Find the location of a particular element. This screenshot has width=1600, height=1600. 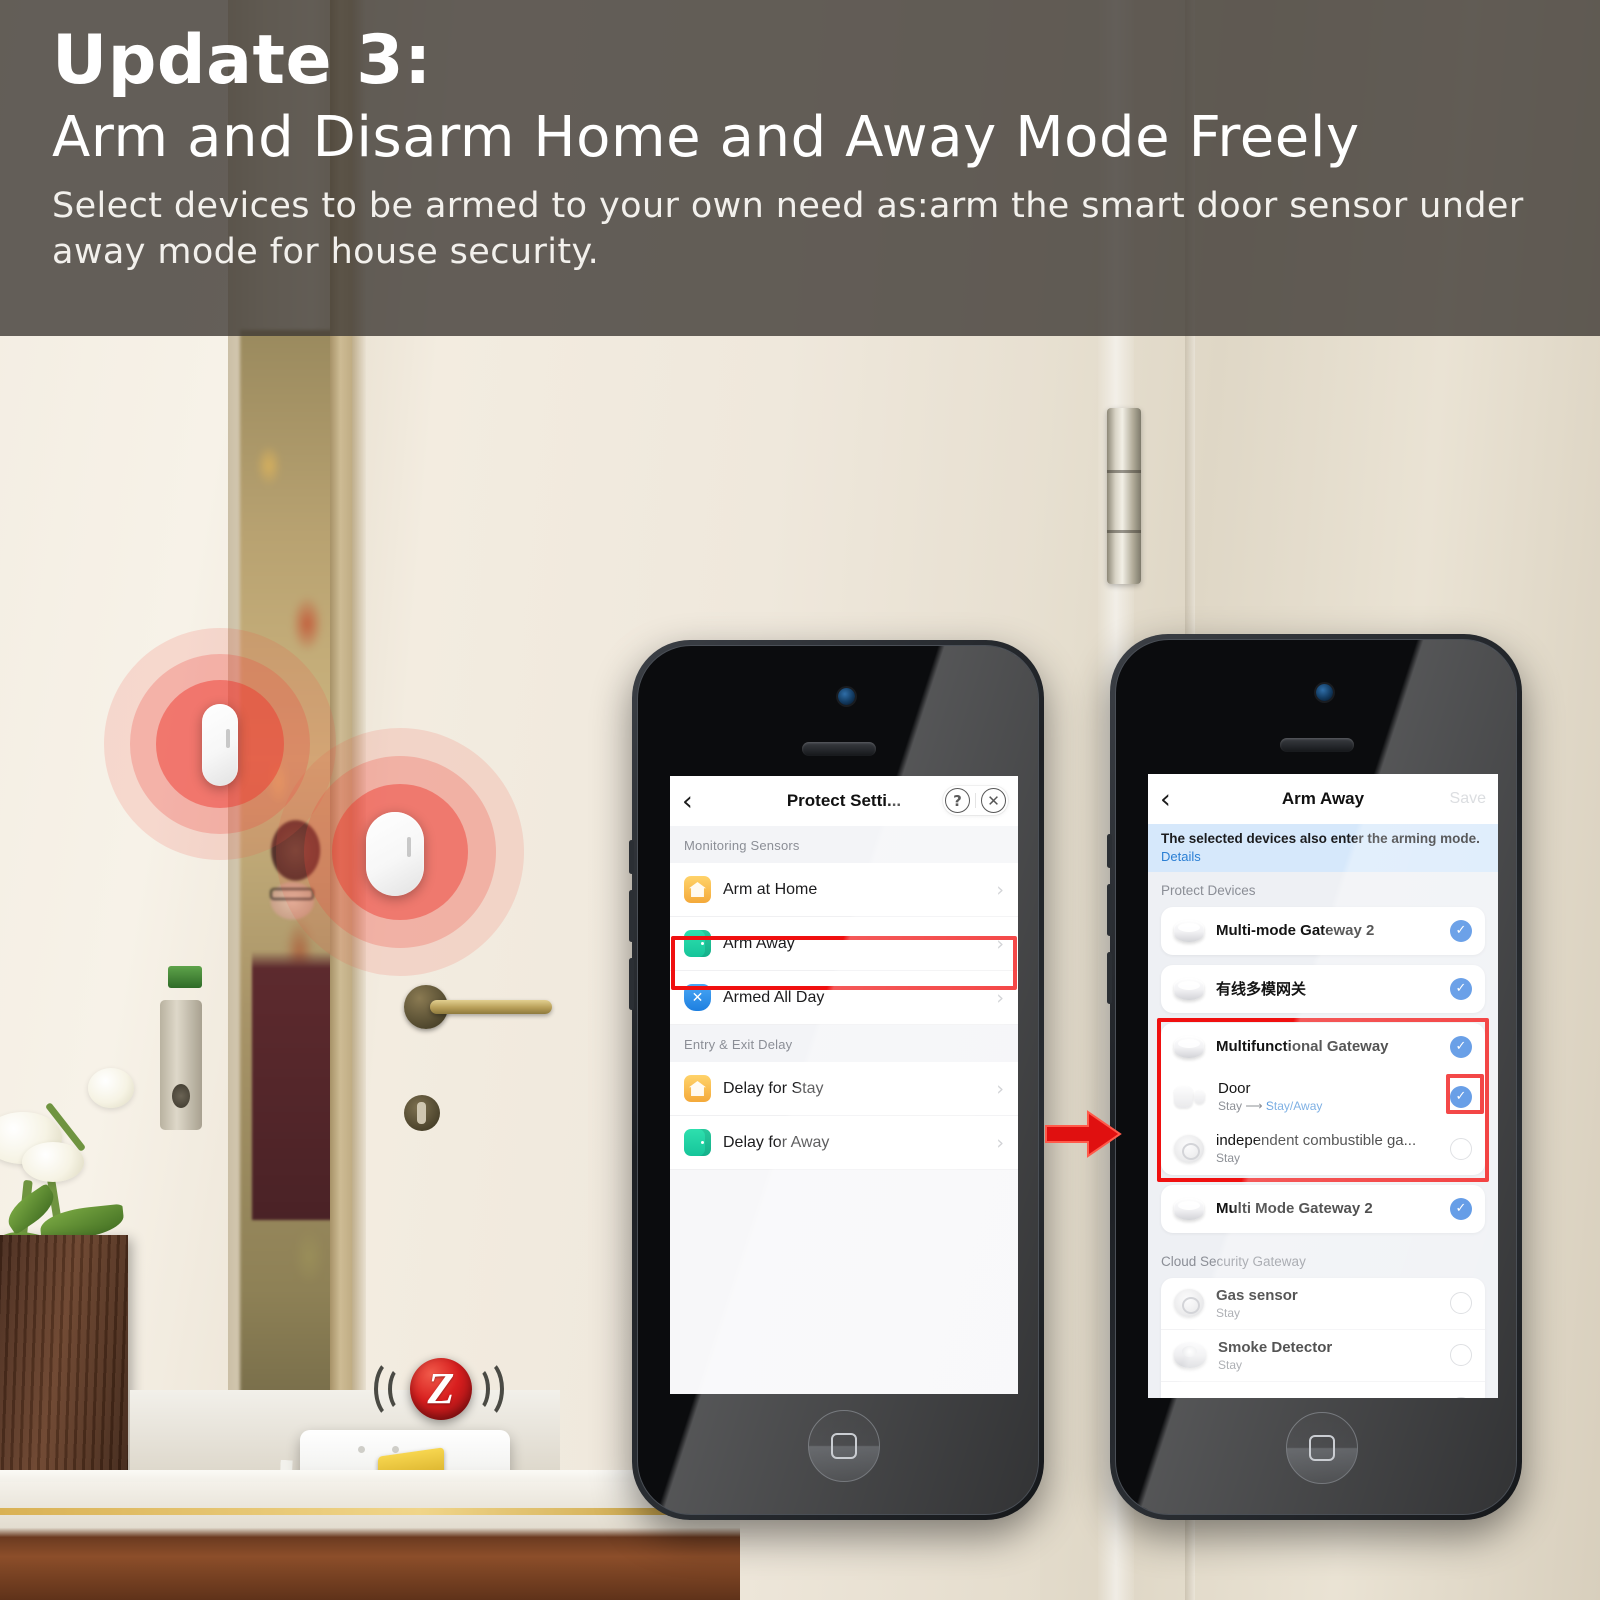

smoke-detector-icon is located at coordinates (1190, 1355).